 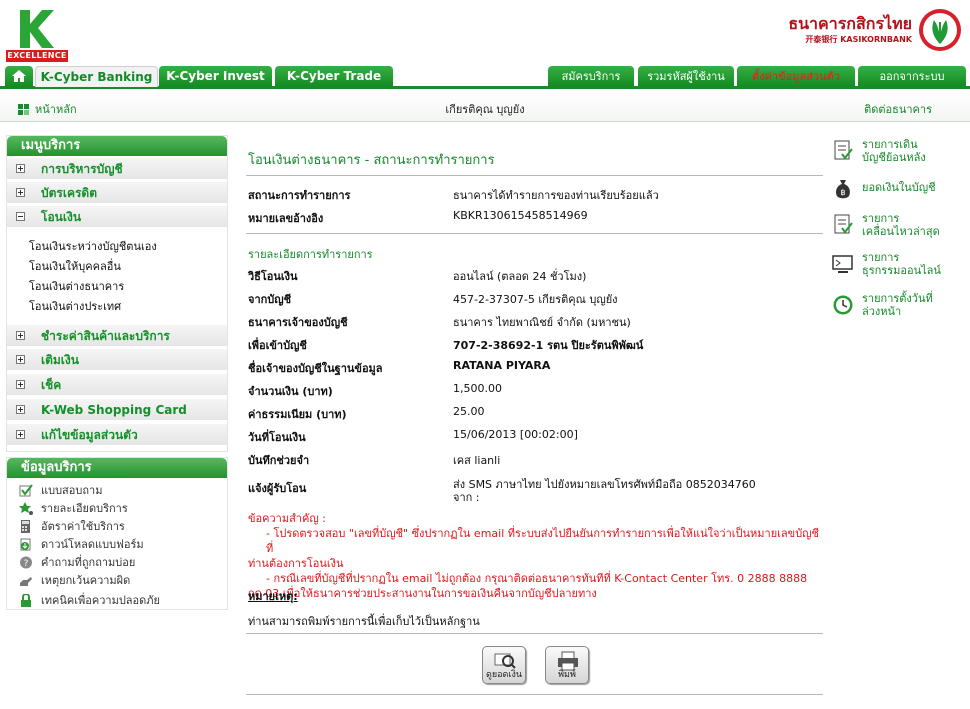 I want to click on menu-account-management: การบริหารบัญชี, so click(x=117, y=169).